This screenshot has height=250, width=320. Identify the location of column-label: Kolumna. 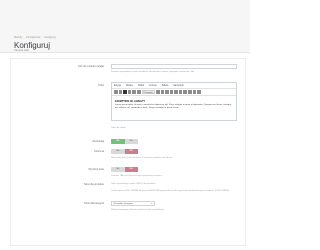
(99, 151).